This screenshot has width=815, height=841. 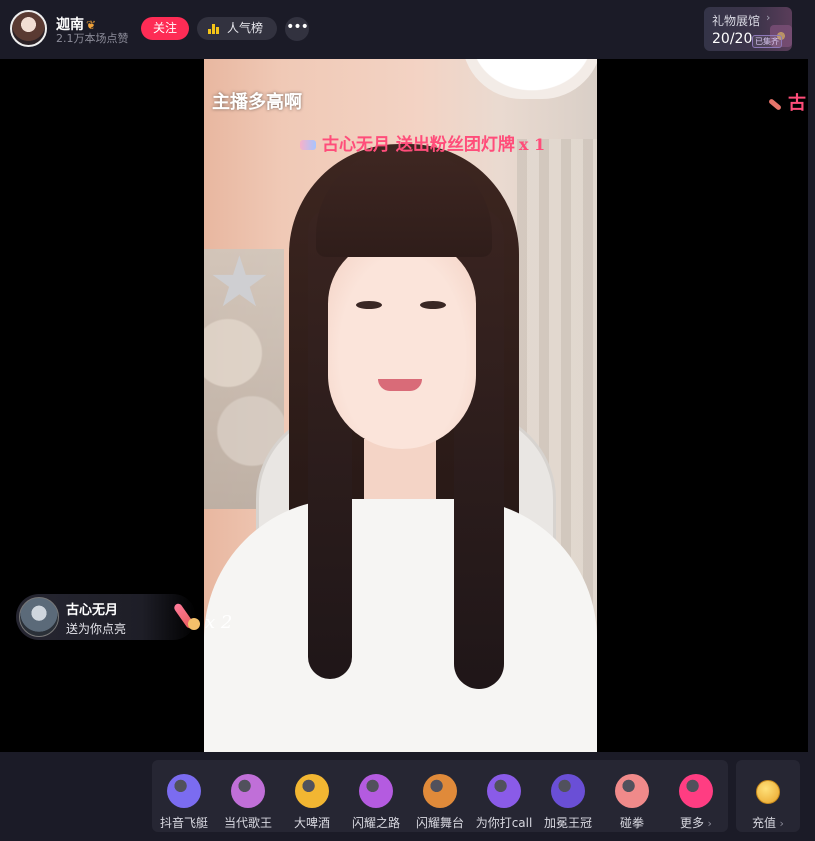 What do you see at coordinates (96, 629) in the screenshot?
I see `gift-popup-text: 送为你点亮` at bounding box center [96, 629].